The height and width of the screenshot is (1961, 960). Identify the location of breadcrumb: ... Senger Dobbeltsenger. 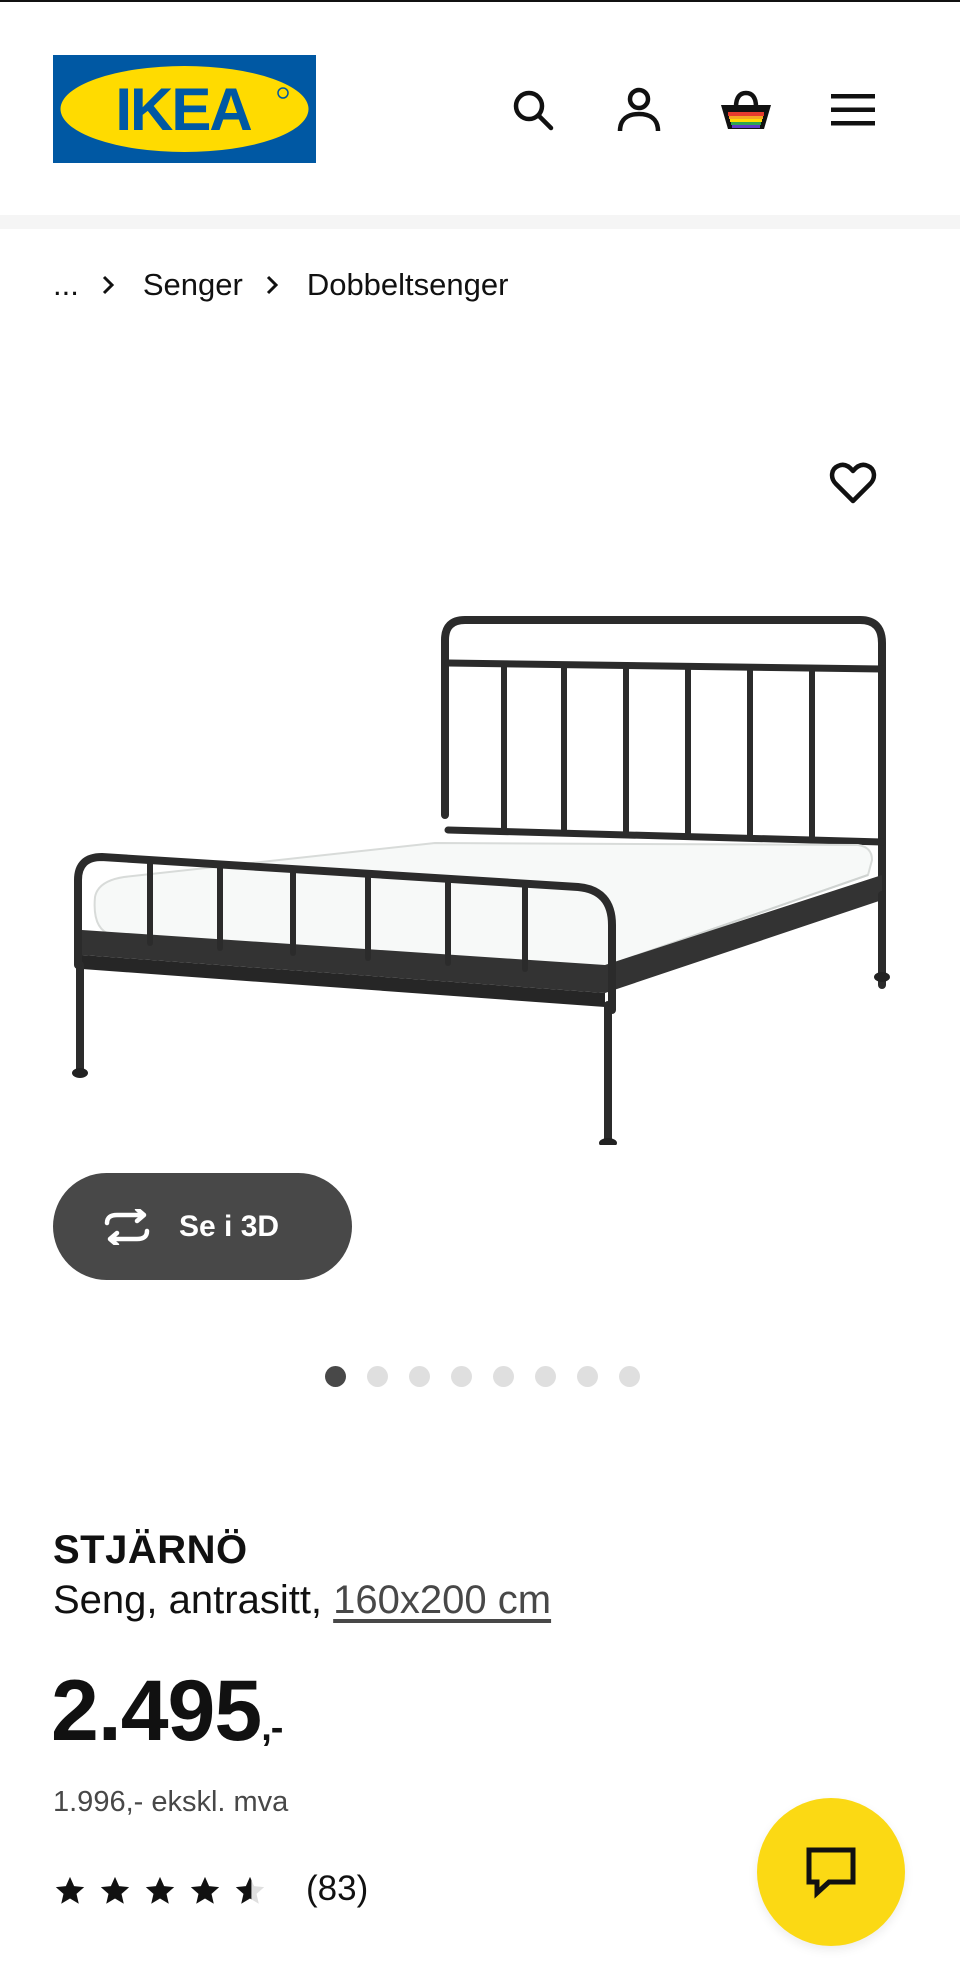
(280, 285).